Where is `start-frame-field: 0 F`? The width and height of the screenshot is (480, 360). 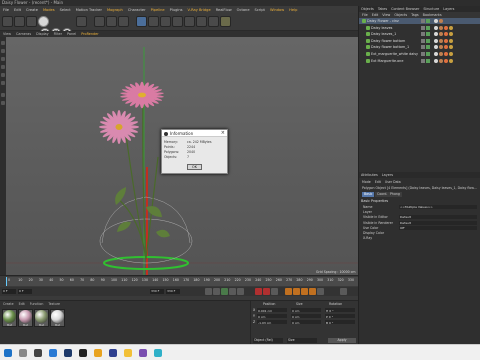
start-frame-field: 0 F is located at coordinates (9, 291).